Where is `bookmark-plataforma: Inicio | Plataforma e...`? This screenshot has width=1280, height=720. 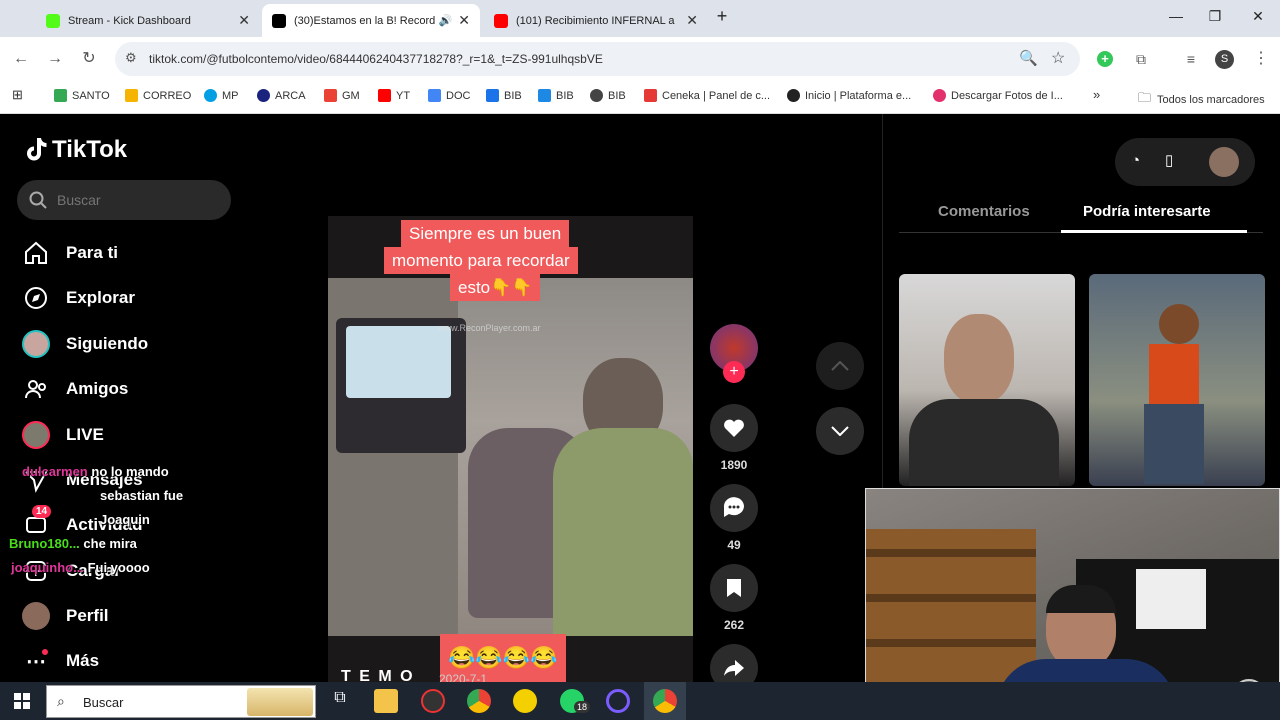 bookmark-plataforma: Inicio | Plataforma e... is located at coordinates (849, 95).